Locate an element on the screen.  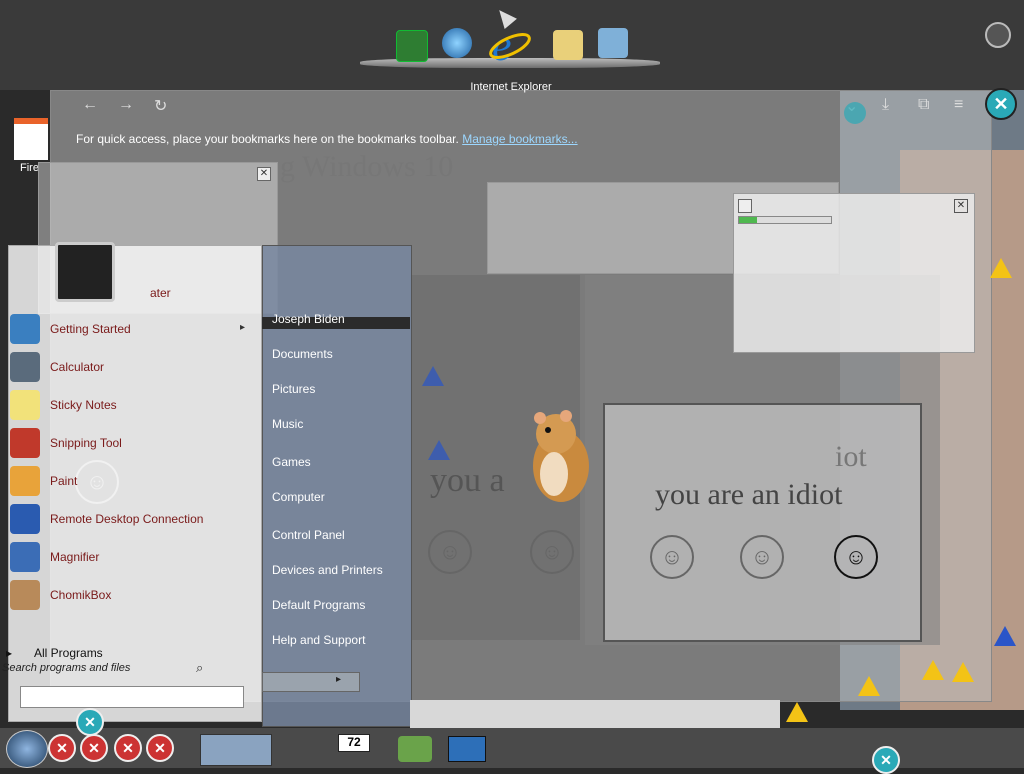
start-menu-item-getting-started: Getting Started ▸ is located at coordinates (128, 329).